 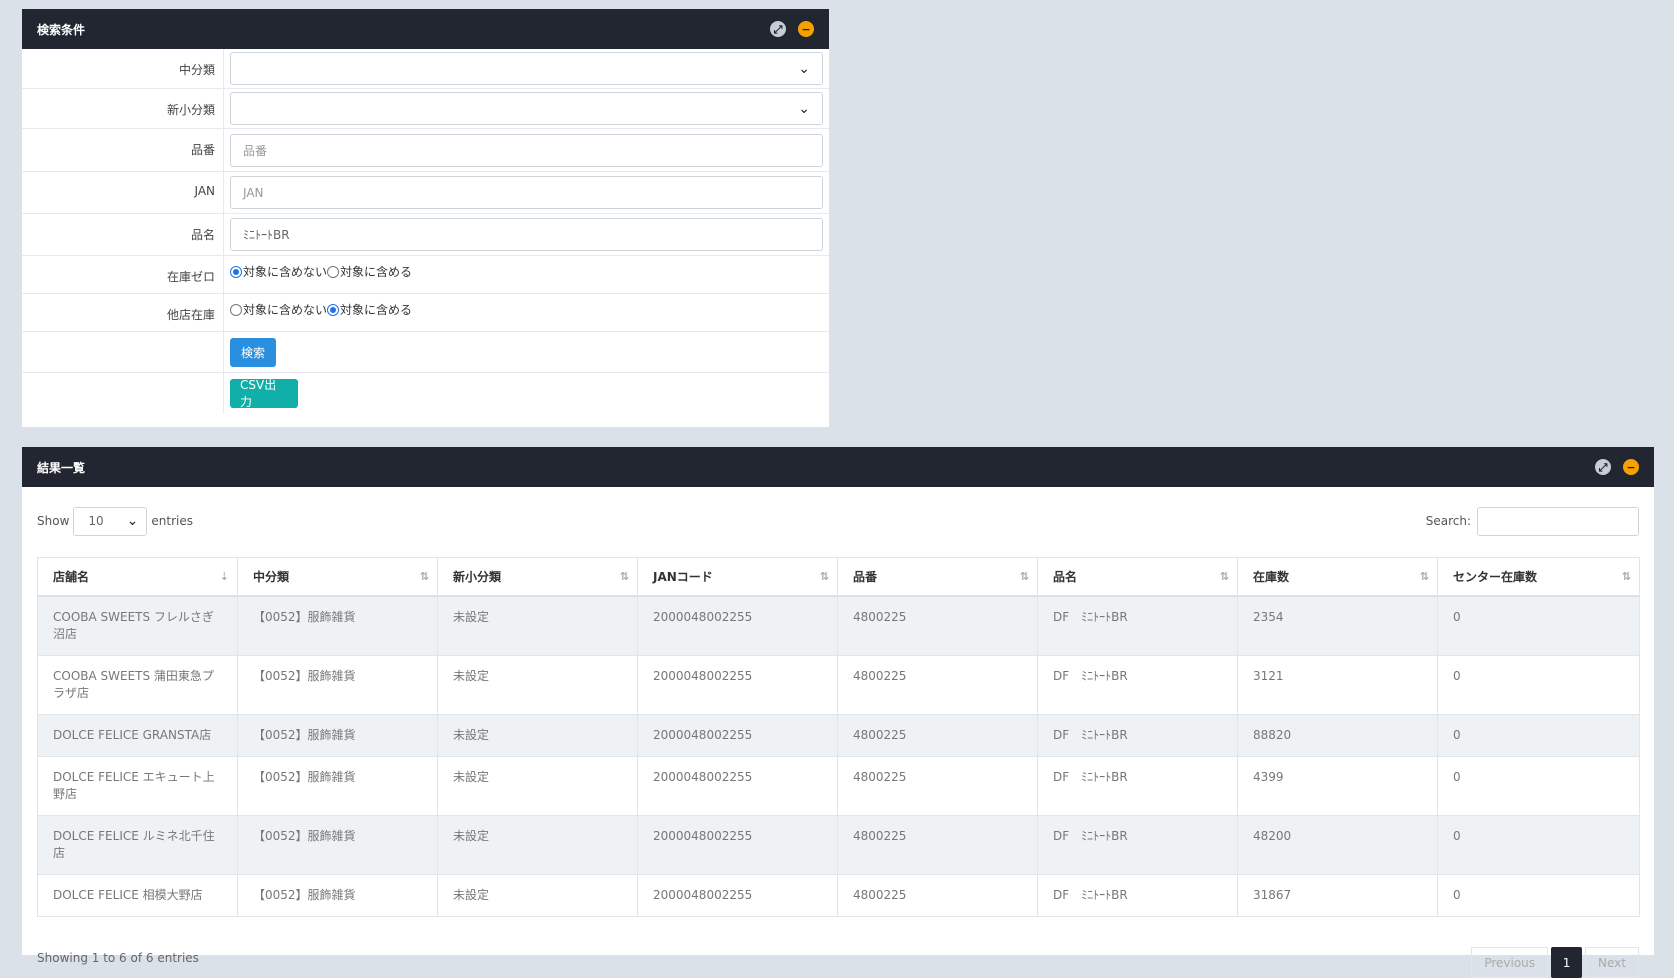 I want to click on cell-tenpomei: DOLCE FELICE 相模大野店, so click(x=137, y=895).